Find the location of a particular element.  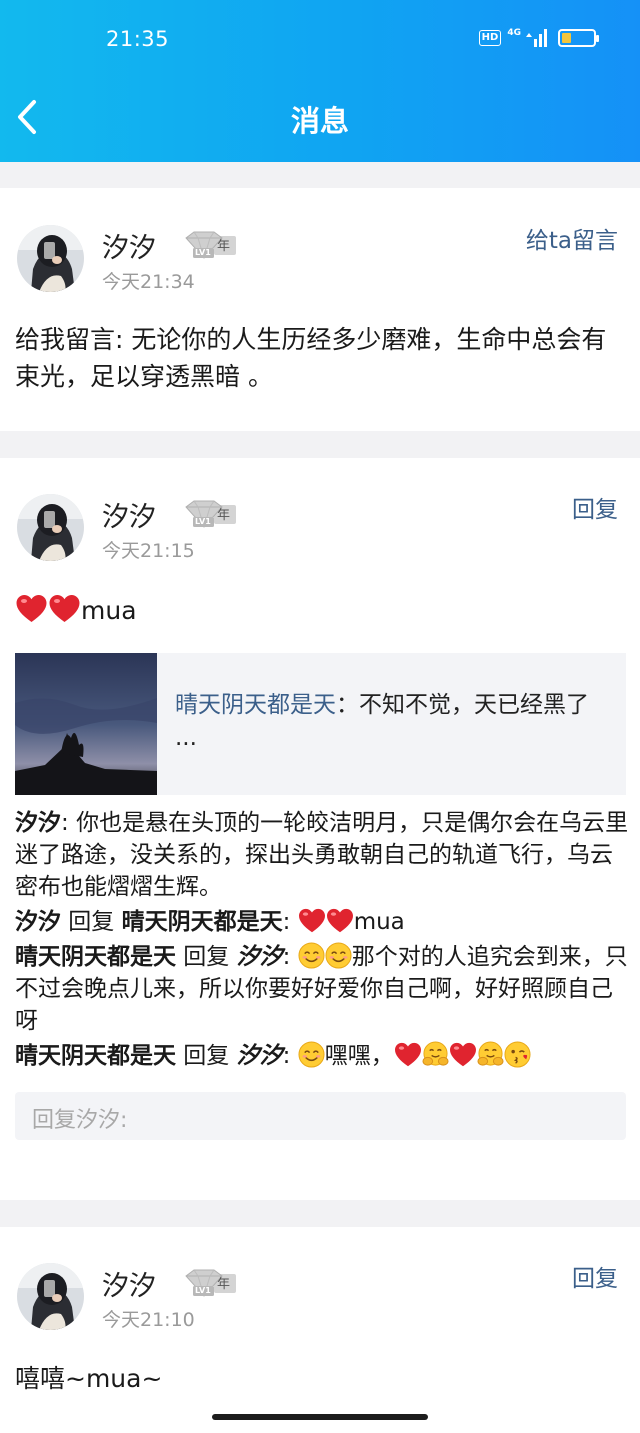

leave-message-button: 给ta留言 is located at coordinates (572, 238).